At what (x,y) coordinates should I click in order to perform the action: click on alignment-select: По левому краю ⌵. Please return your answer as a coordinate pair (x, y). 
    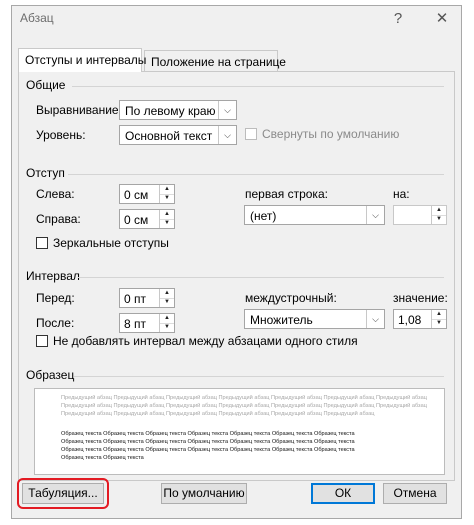
    Looking at the image, I should click on (178, 110).